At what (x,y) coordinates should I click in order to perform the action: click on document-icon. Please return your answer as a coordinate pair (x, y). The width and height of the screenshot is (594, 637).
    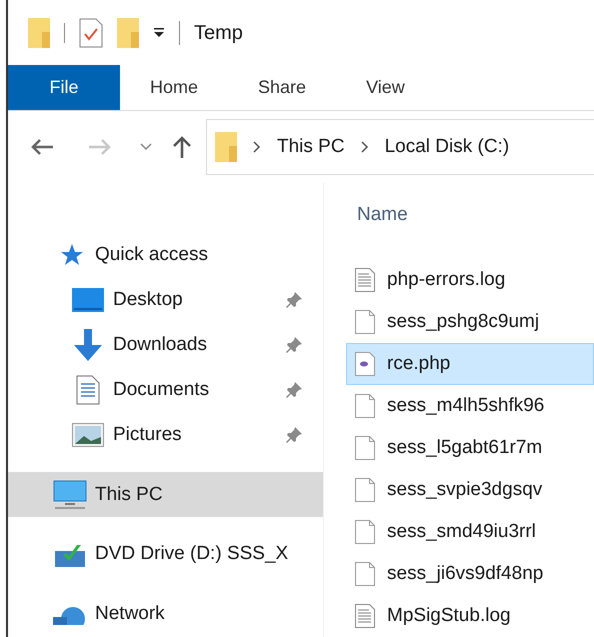
    Looking at the image, I should click on (88, 390).